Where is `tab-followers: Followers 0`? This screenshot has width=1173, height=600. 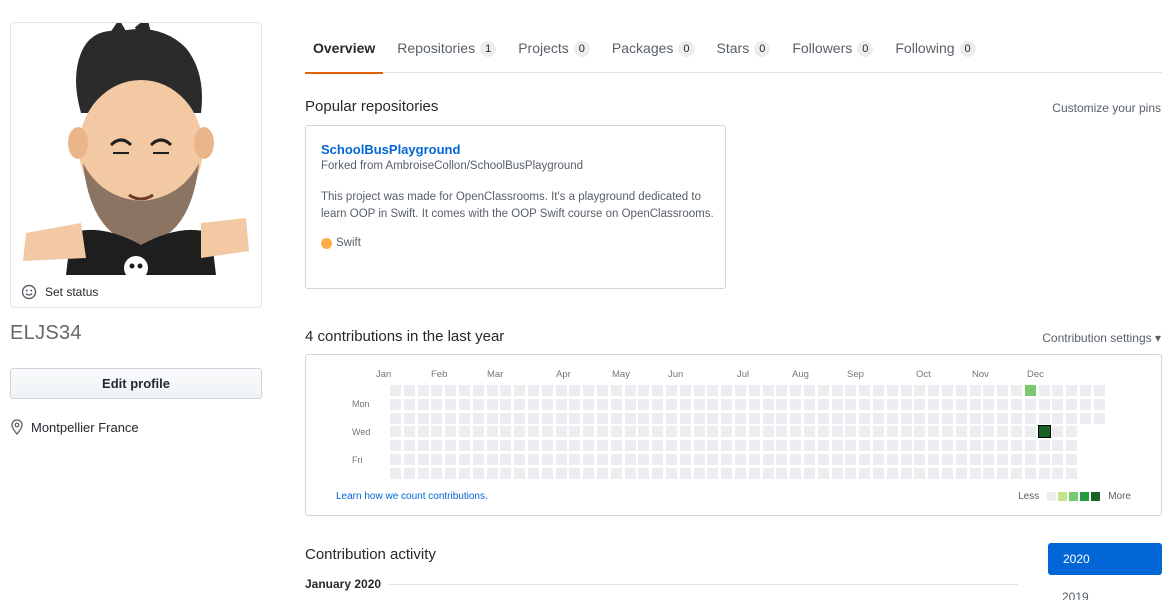 tab-followers: Followers 0 is located at coordinates (832, 50).